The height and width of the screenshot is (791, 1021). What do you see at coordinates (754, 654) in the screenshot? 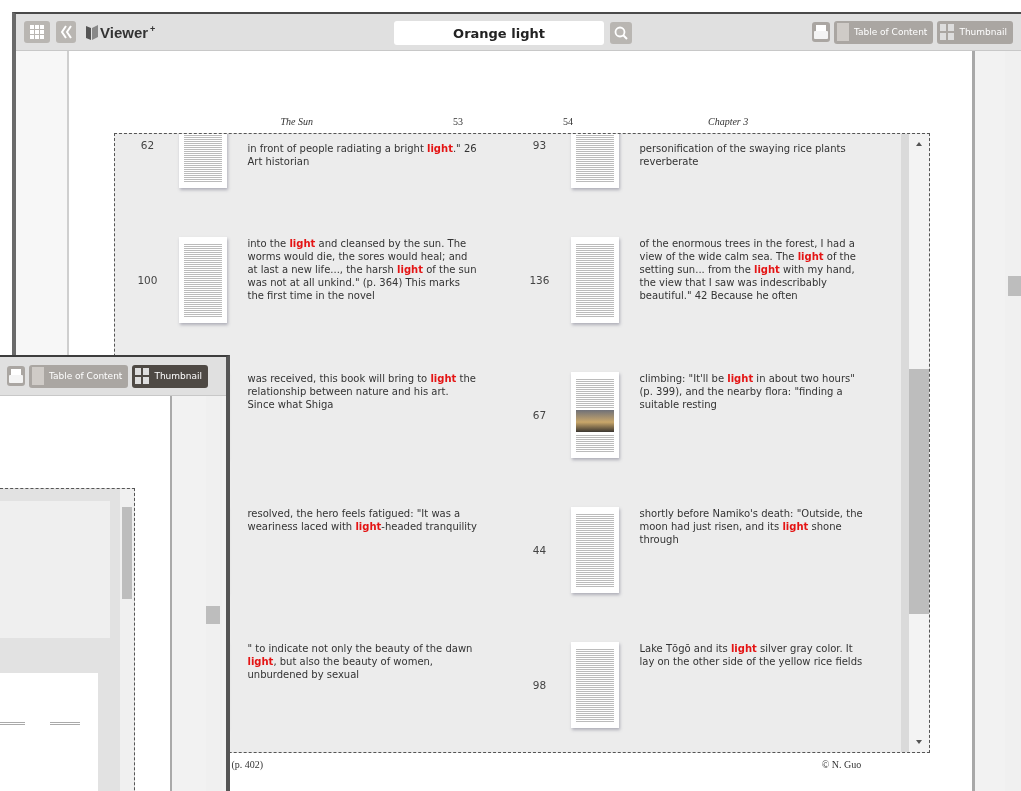
I see `search-result-snippet: Lake Tōgō and its light silver gray color. It lay on the other side of the yellow rice fields` at bounding box center [754, 654].